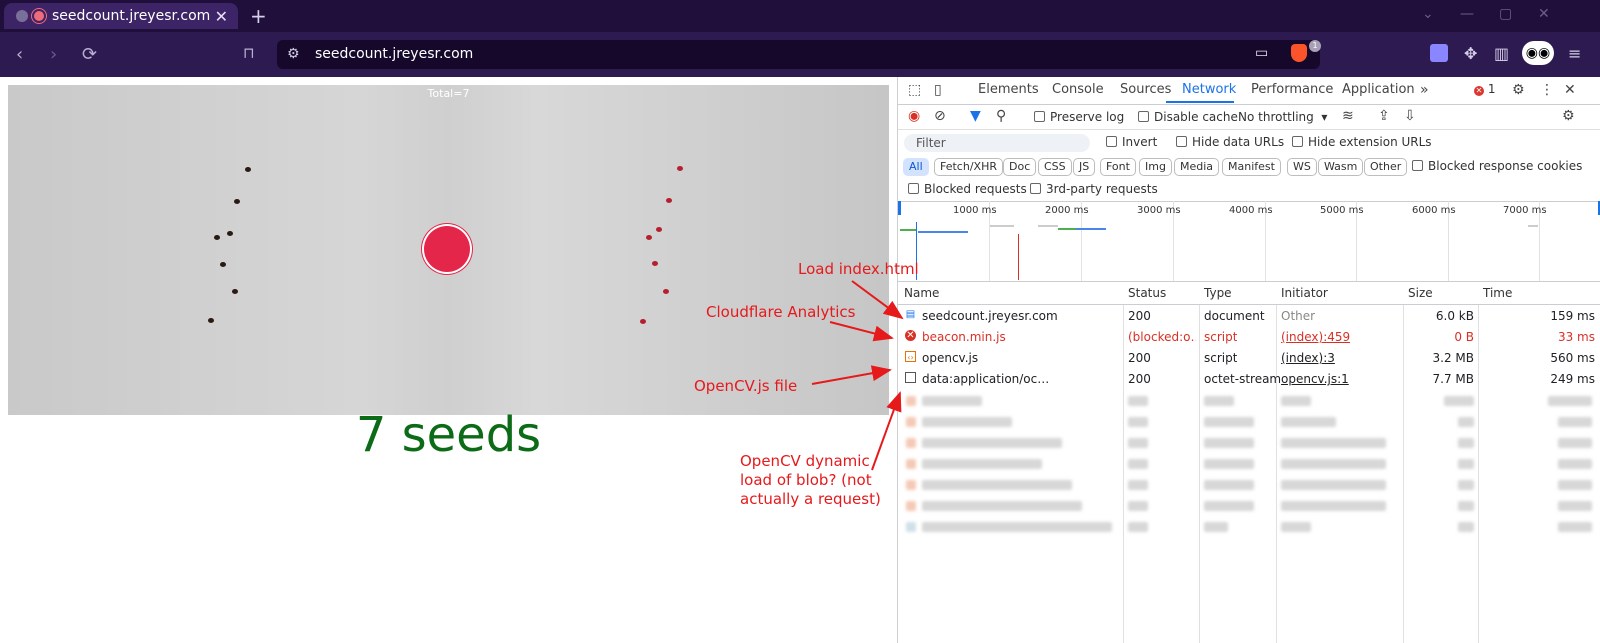 This screenshot has width=1600, height=643. I want to click on kebab-menu-icon: ⋮, so click(1547, 90).